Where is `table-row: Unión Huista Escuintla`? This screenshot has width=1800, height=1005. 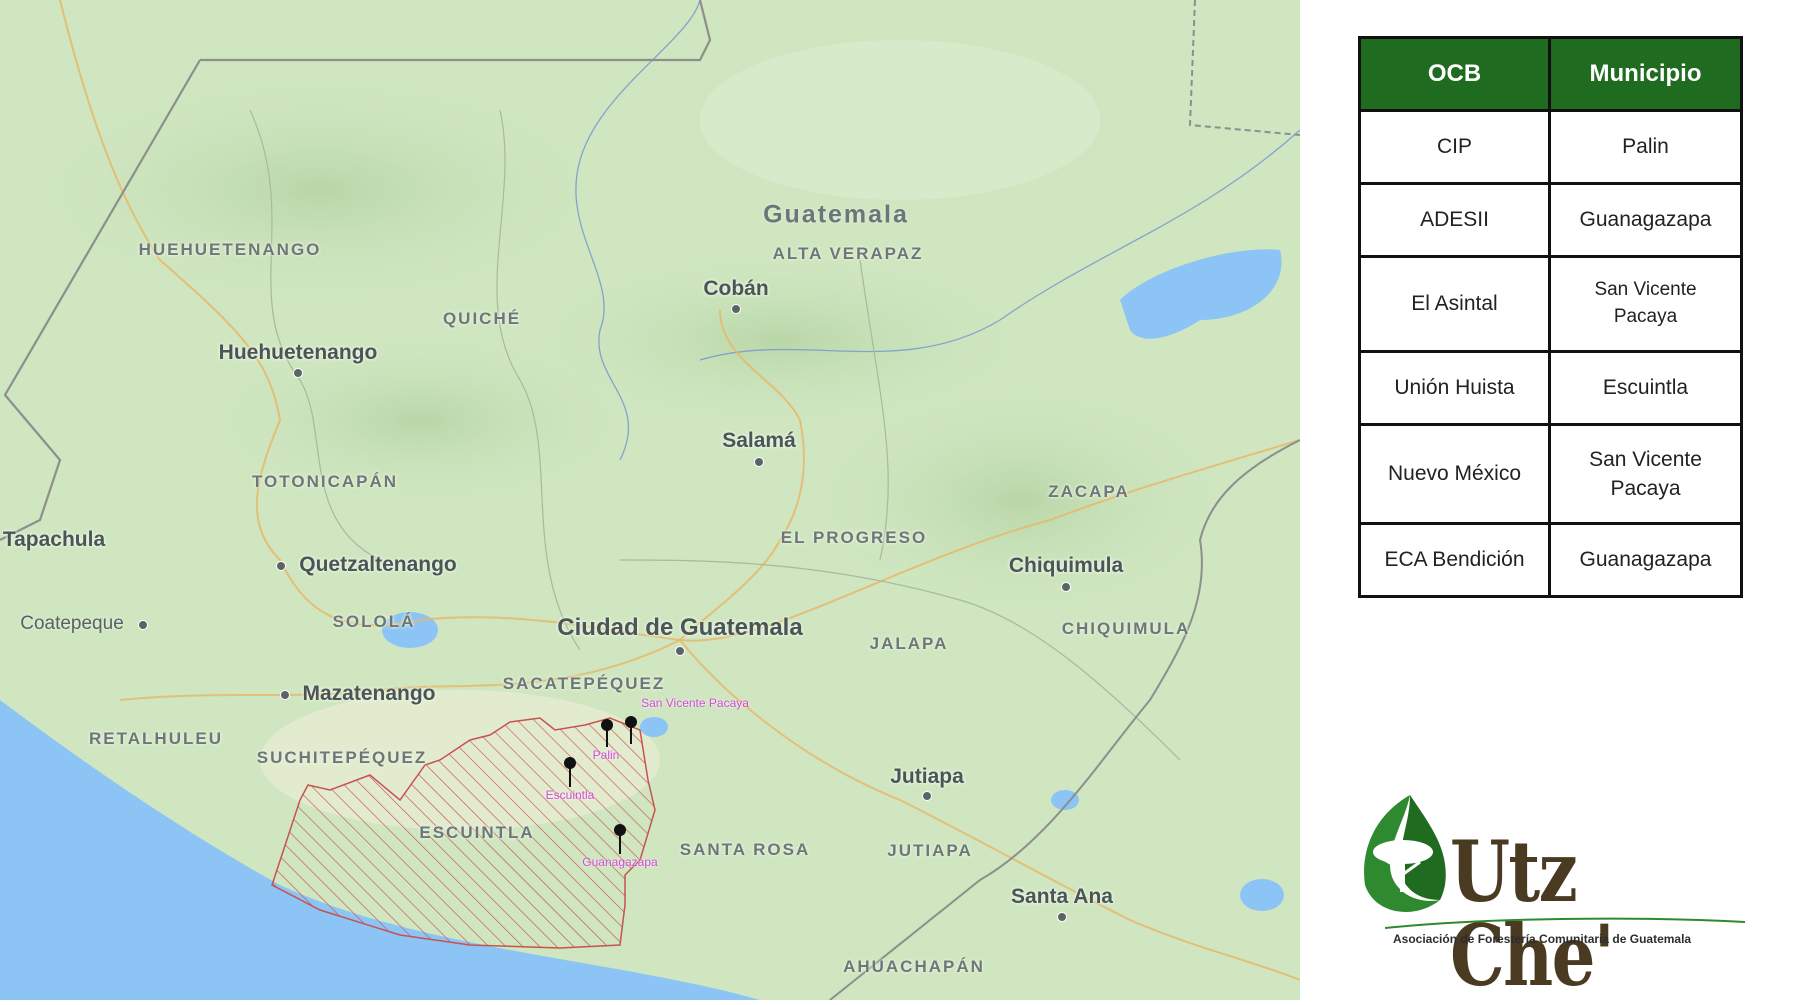
table-row: Unión Huista Escuintla is located at coordinates (1550, 388).